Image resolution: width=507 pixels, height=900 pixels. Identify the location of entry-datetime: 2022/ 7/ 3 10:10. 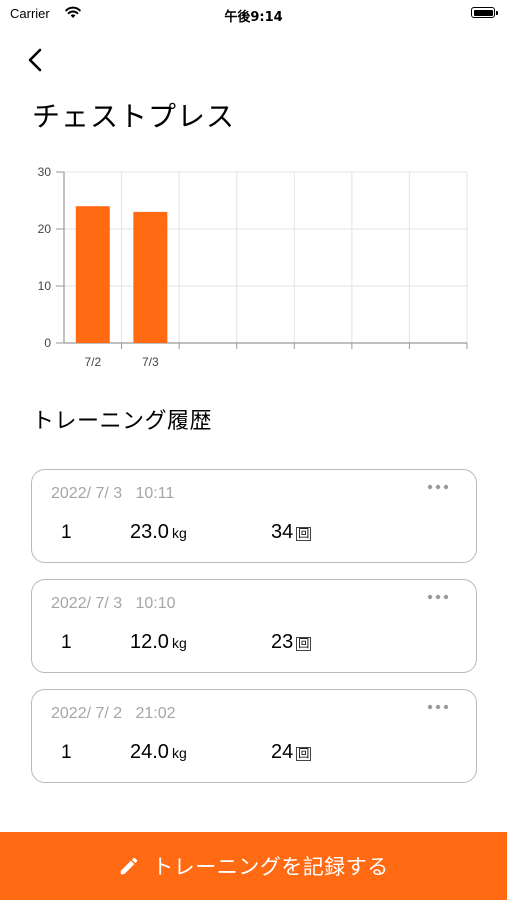
(113, 603).